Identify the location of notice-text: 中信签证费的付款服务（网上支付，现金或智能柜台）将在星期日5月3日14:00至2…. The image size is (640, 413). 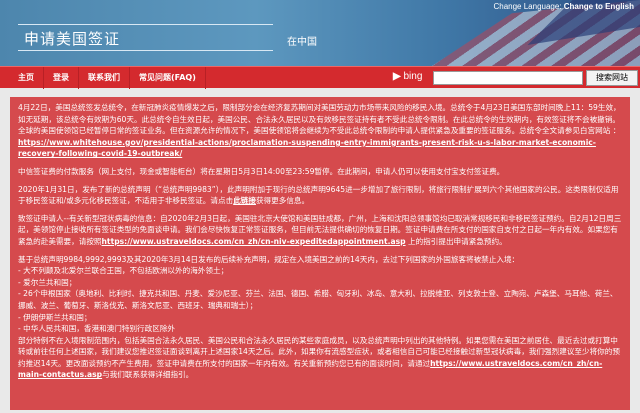
(261, 171).